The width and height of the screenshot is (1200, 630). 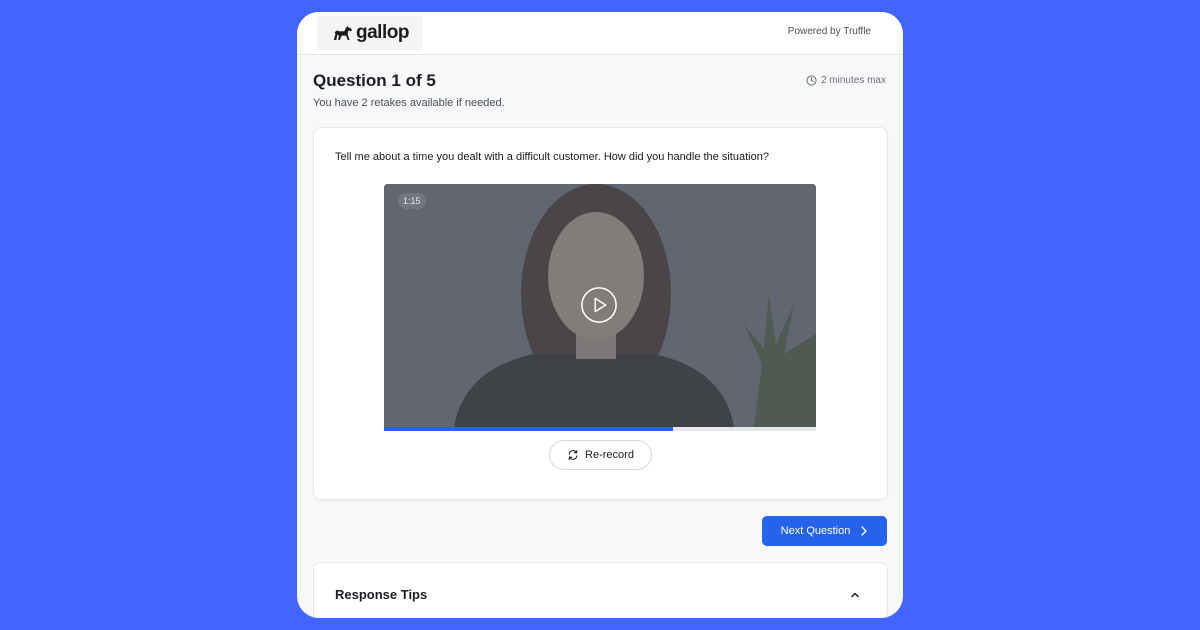 What do you see at coordinates (829, 31) in the screenshot?
I see `powered-by: Powered by Truffle` at bounding box center [829, 31].